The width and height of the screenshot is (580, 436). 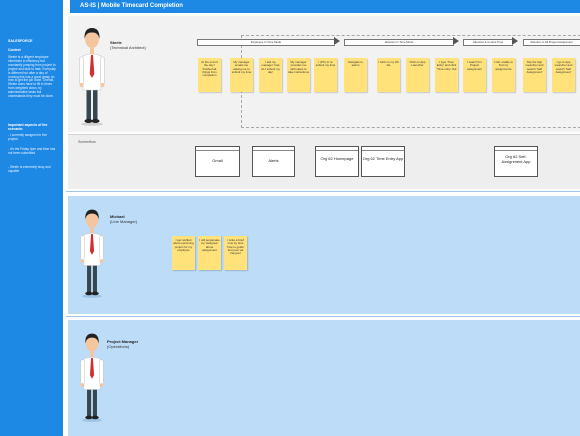 I want to click on screen-name: Gmail, so click(x=217, y=160).